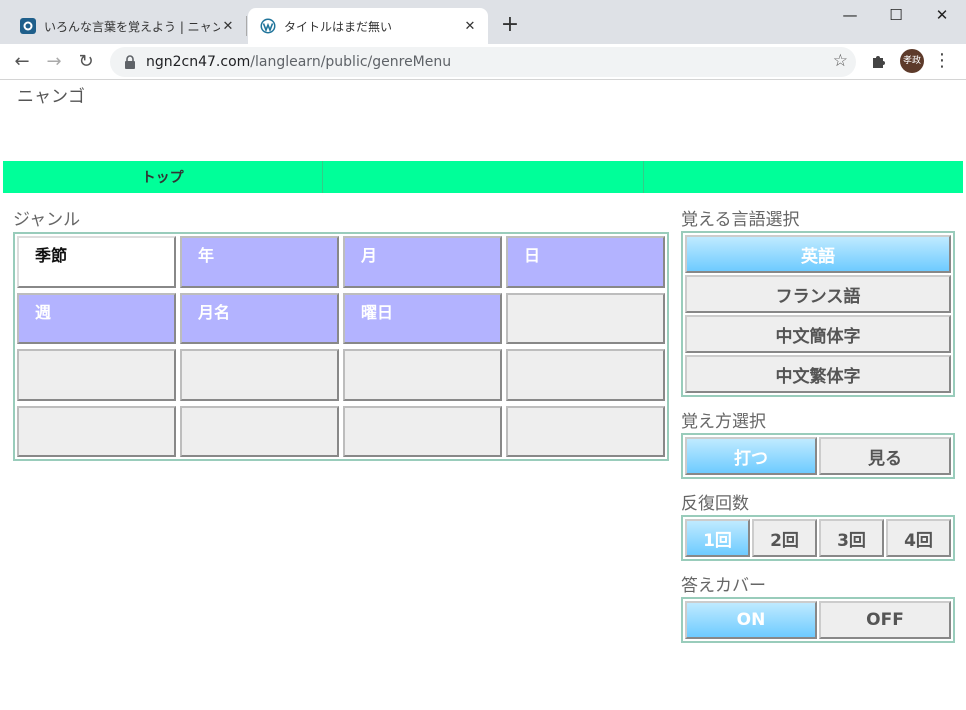  What do you see at coordinates (51, 97) in the screenshot?
I see `site-title: ニャンゴ` at bounding box center [51, 97].